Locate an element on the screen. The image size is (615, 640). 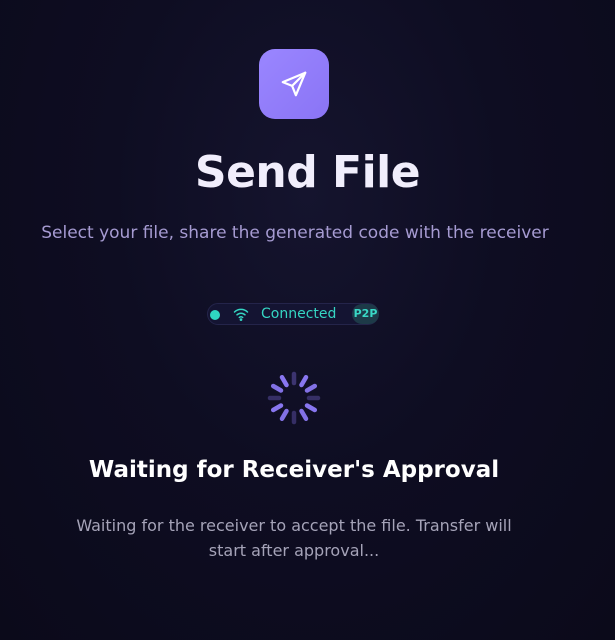
p2p-badge: P2P is located at coordinates (365, 314).